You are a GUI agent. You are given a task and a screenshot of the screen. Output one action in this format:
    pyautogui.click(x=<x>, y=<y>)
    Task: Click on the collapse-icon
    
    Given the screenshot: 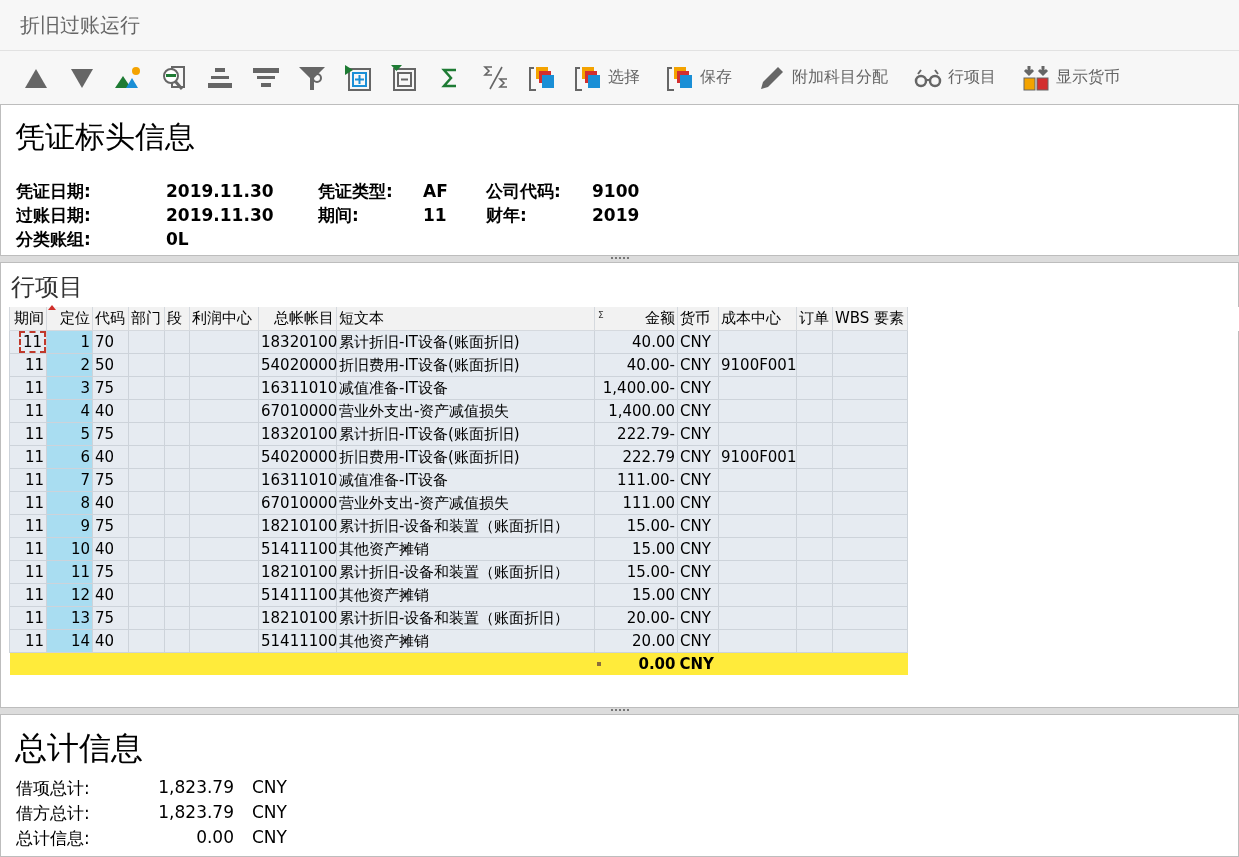 What is the action you would take?
    pyautogui.click(x=404, y=77)
    